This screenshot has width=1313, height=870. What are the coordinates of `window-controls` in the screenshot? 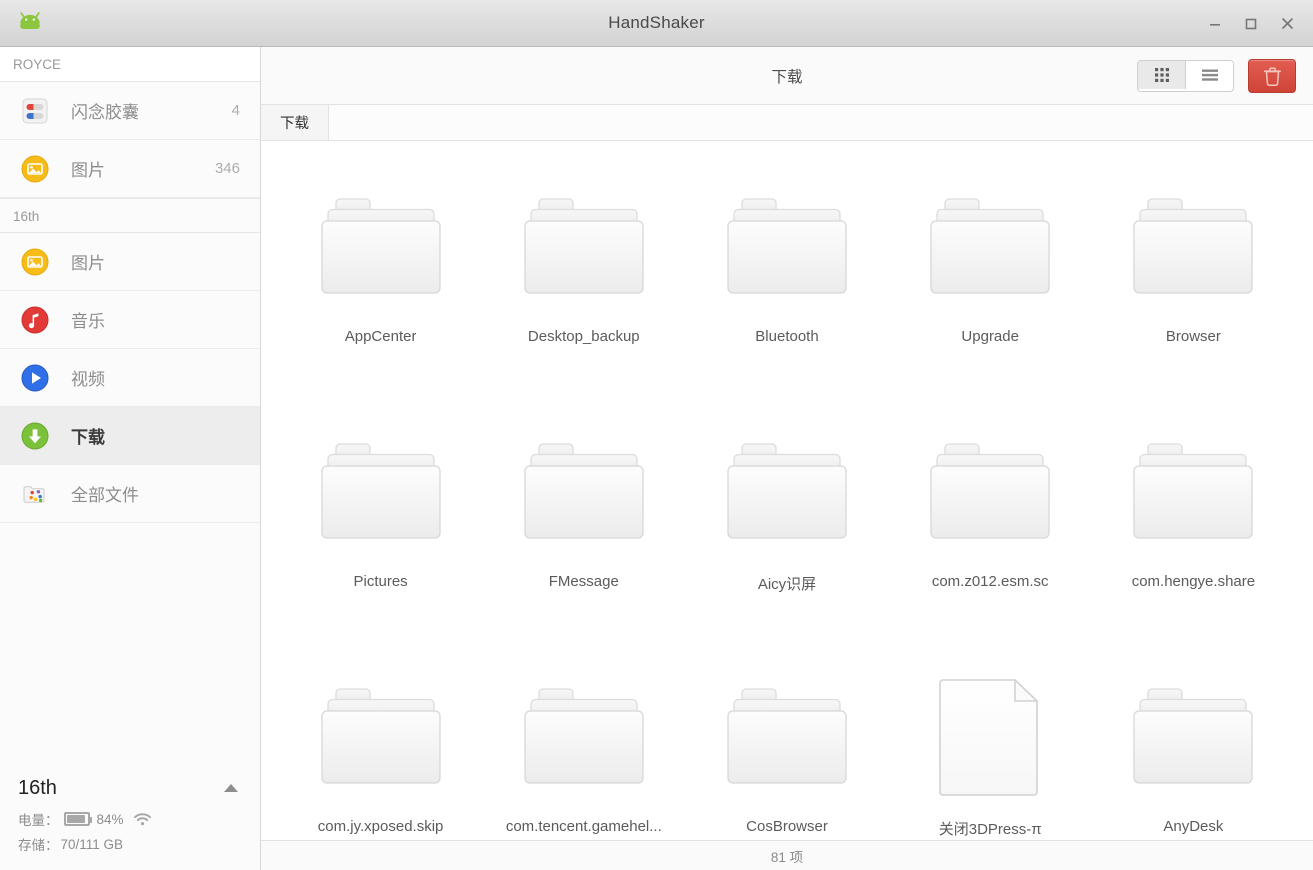 It's located at (1251, 23).